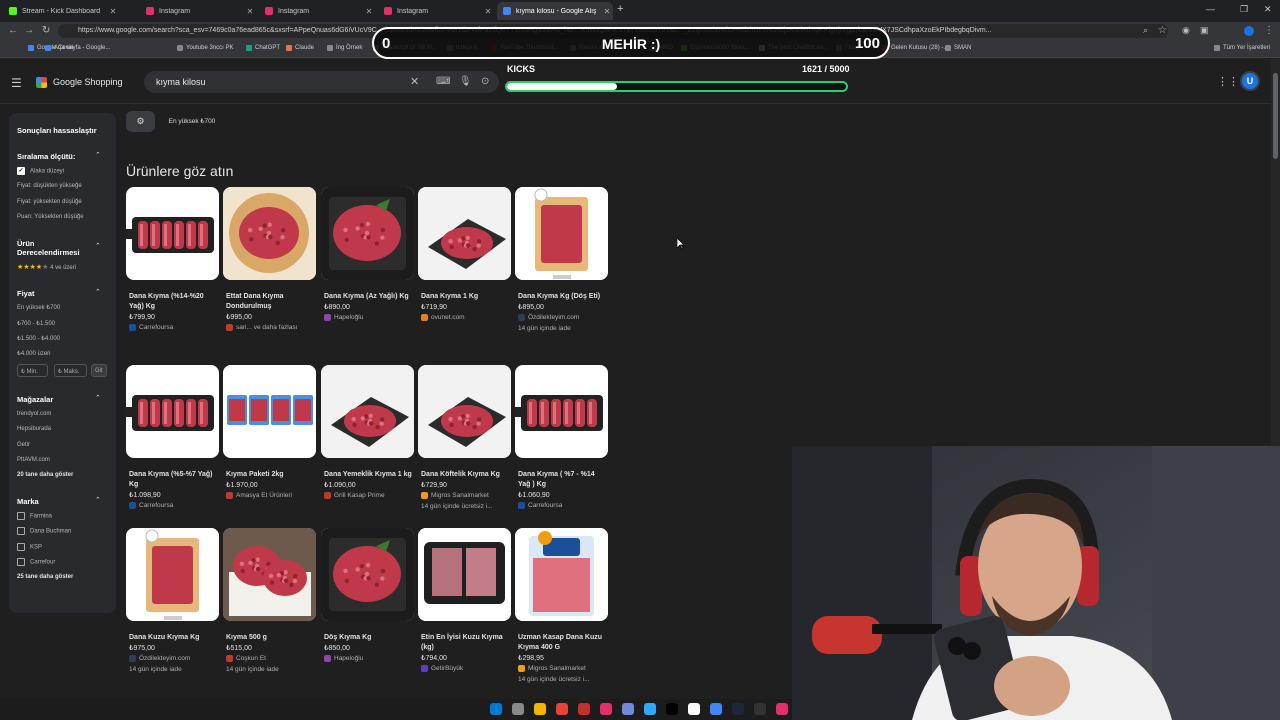 The image size is (1280, 720). I want to click on sort-heading: Sıralama ölçütü:, so click(46, 156).